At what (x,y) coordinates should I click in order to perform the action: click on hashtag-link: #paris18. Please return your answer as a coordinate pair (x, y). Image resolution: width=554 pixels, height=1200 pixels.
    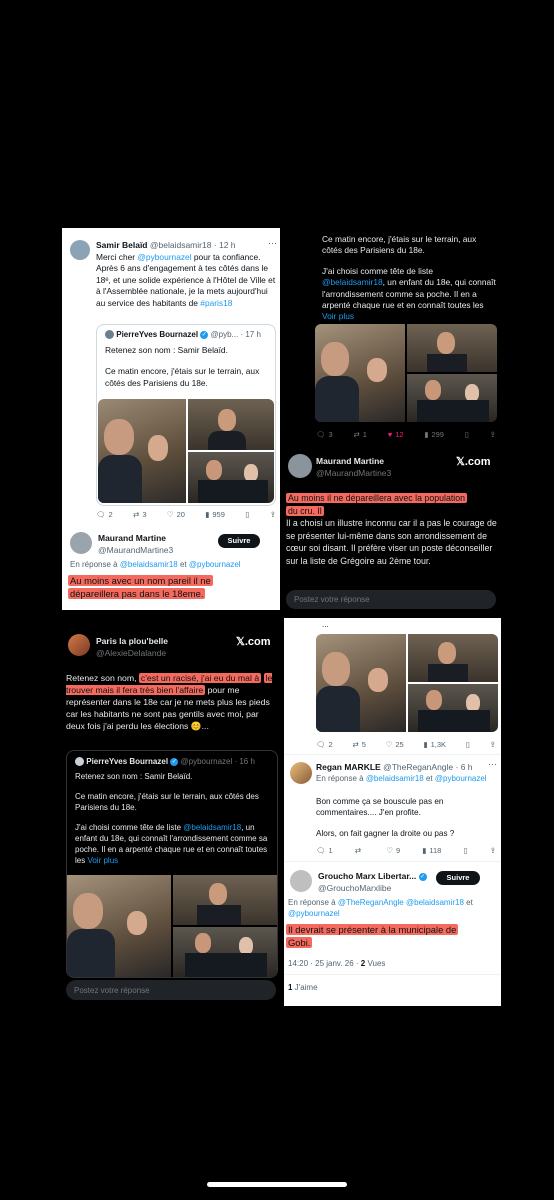
    Looking at the image, I should click on (216, 303).